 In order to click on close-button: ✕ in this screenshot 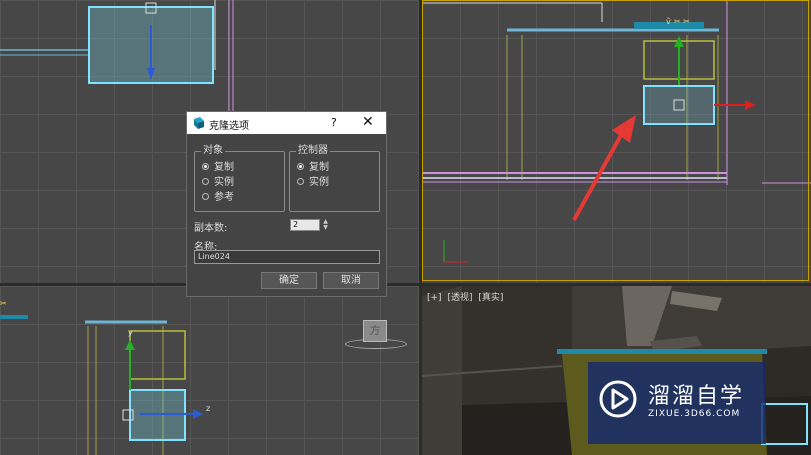, I will do `click(368, 122)`.